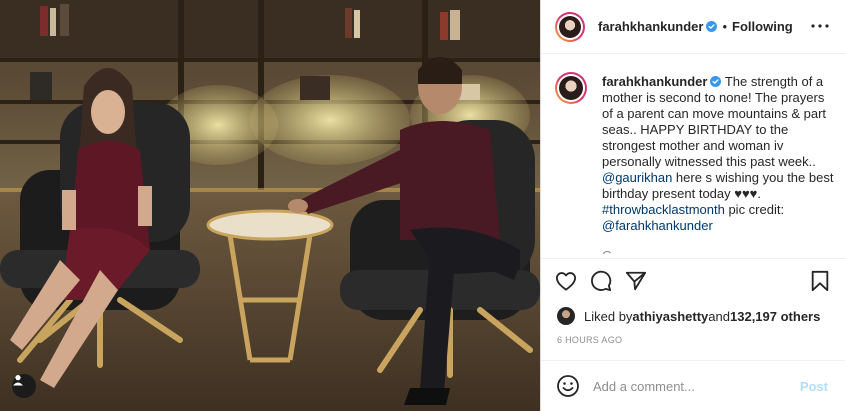 The width and height of the screenshot is (845, 411). What do you see at coordinates (775, 316) in the screenshot?
I see `likes-count: 132,197 others` at bounding box center [775, 316].